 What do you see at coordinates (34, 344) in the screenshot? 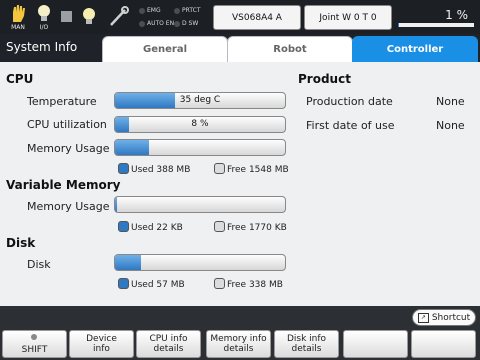
I see `shift-button: SHIFT` at bounding box center [34, 344].